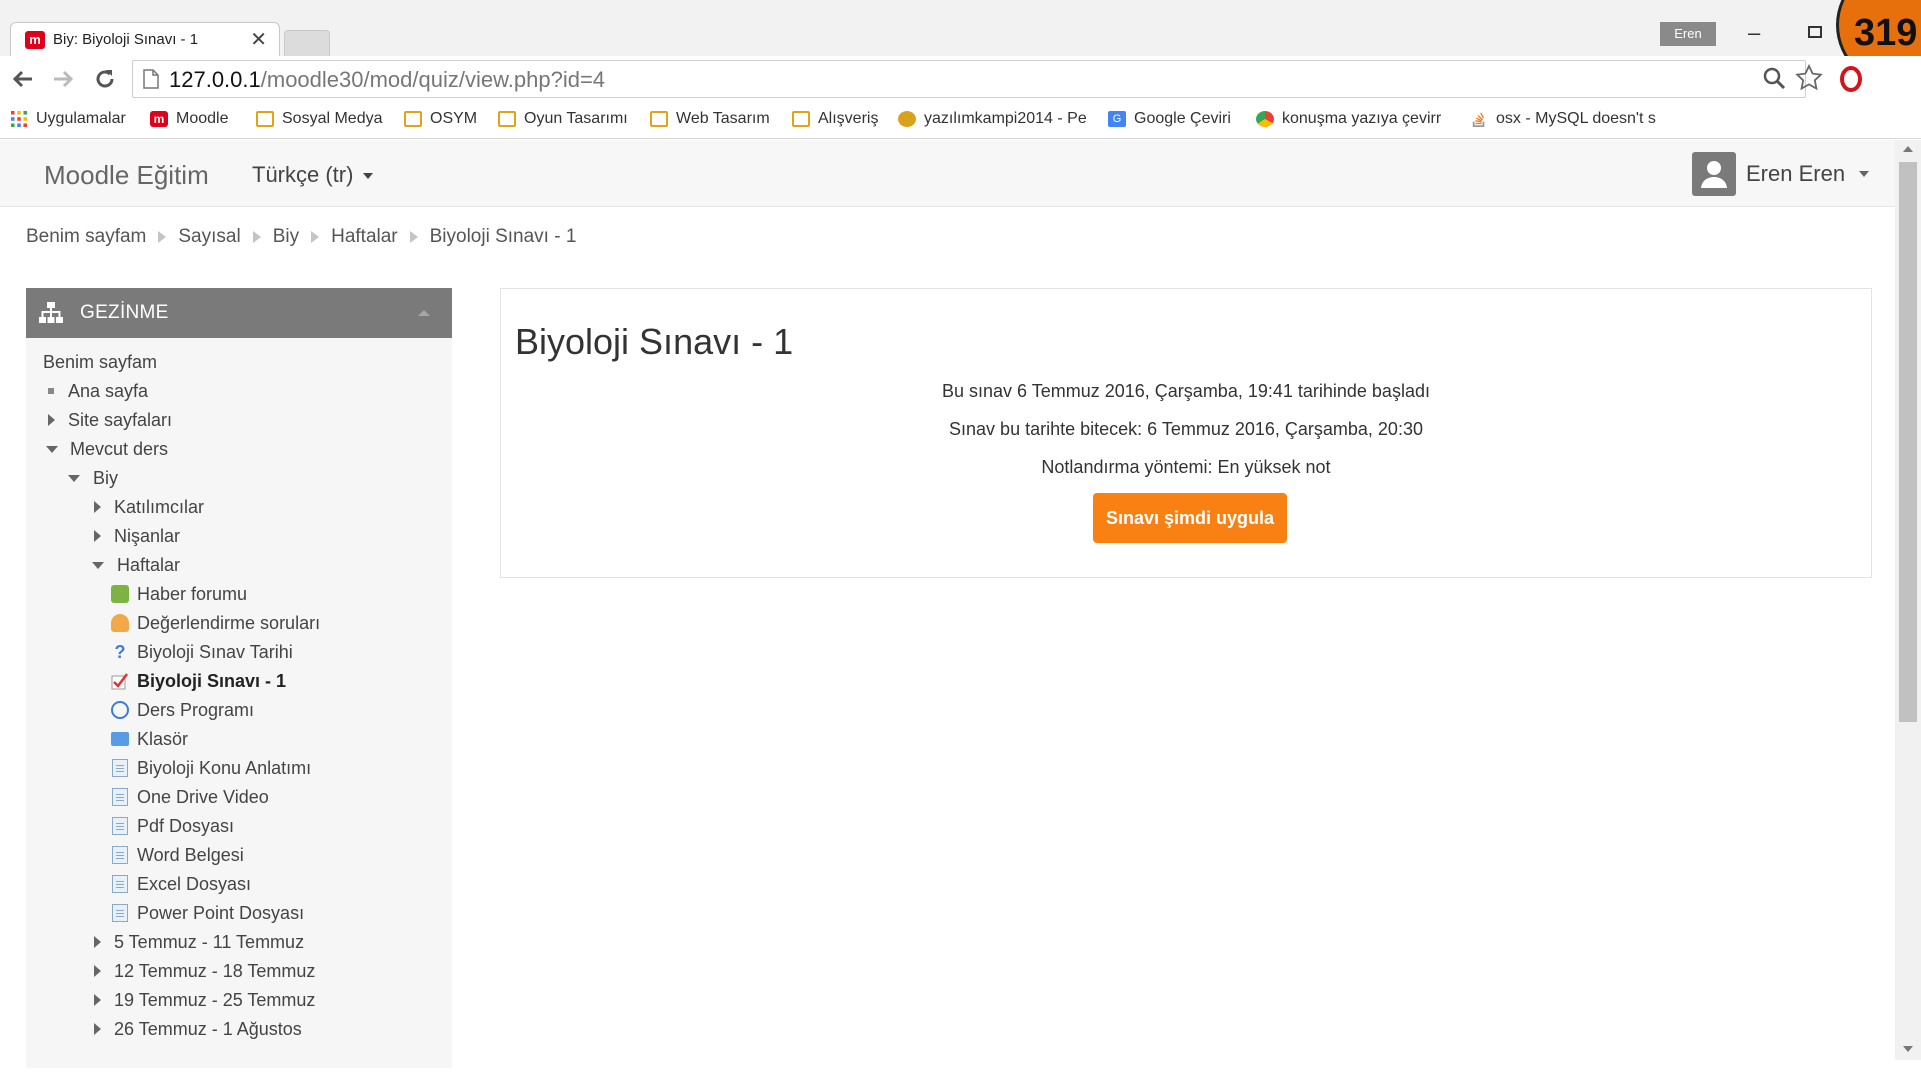 The height and width of the screenshot is (1080, 1921). What do you see at coordinates (145, 39) in the screenshot?
I see `browser-tab: m Biy: Biyoloji Sınavı - 1 ✕` at bounding box center [145, 39].